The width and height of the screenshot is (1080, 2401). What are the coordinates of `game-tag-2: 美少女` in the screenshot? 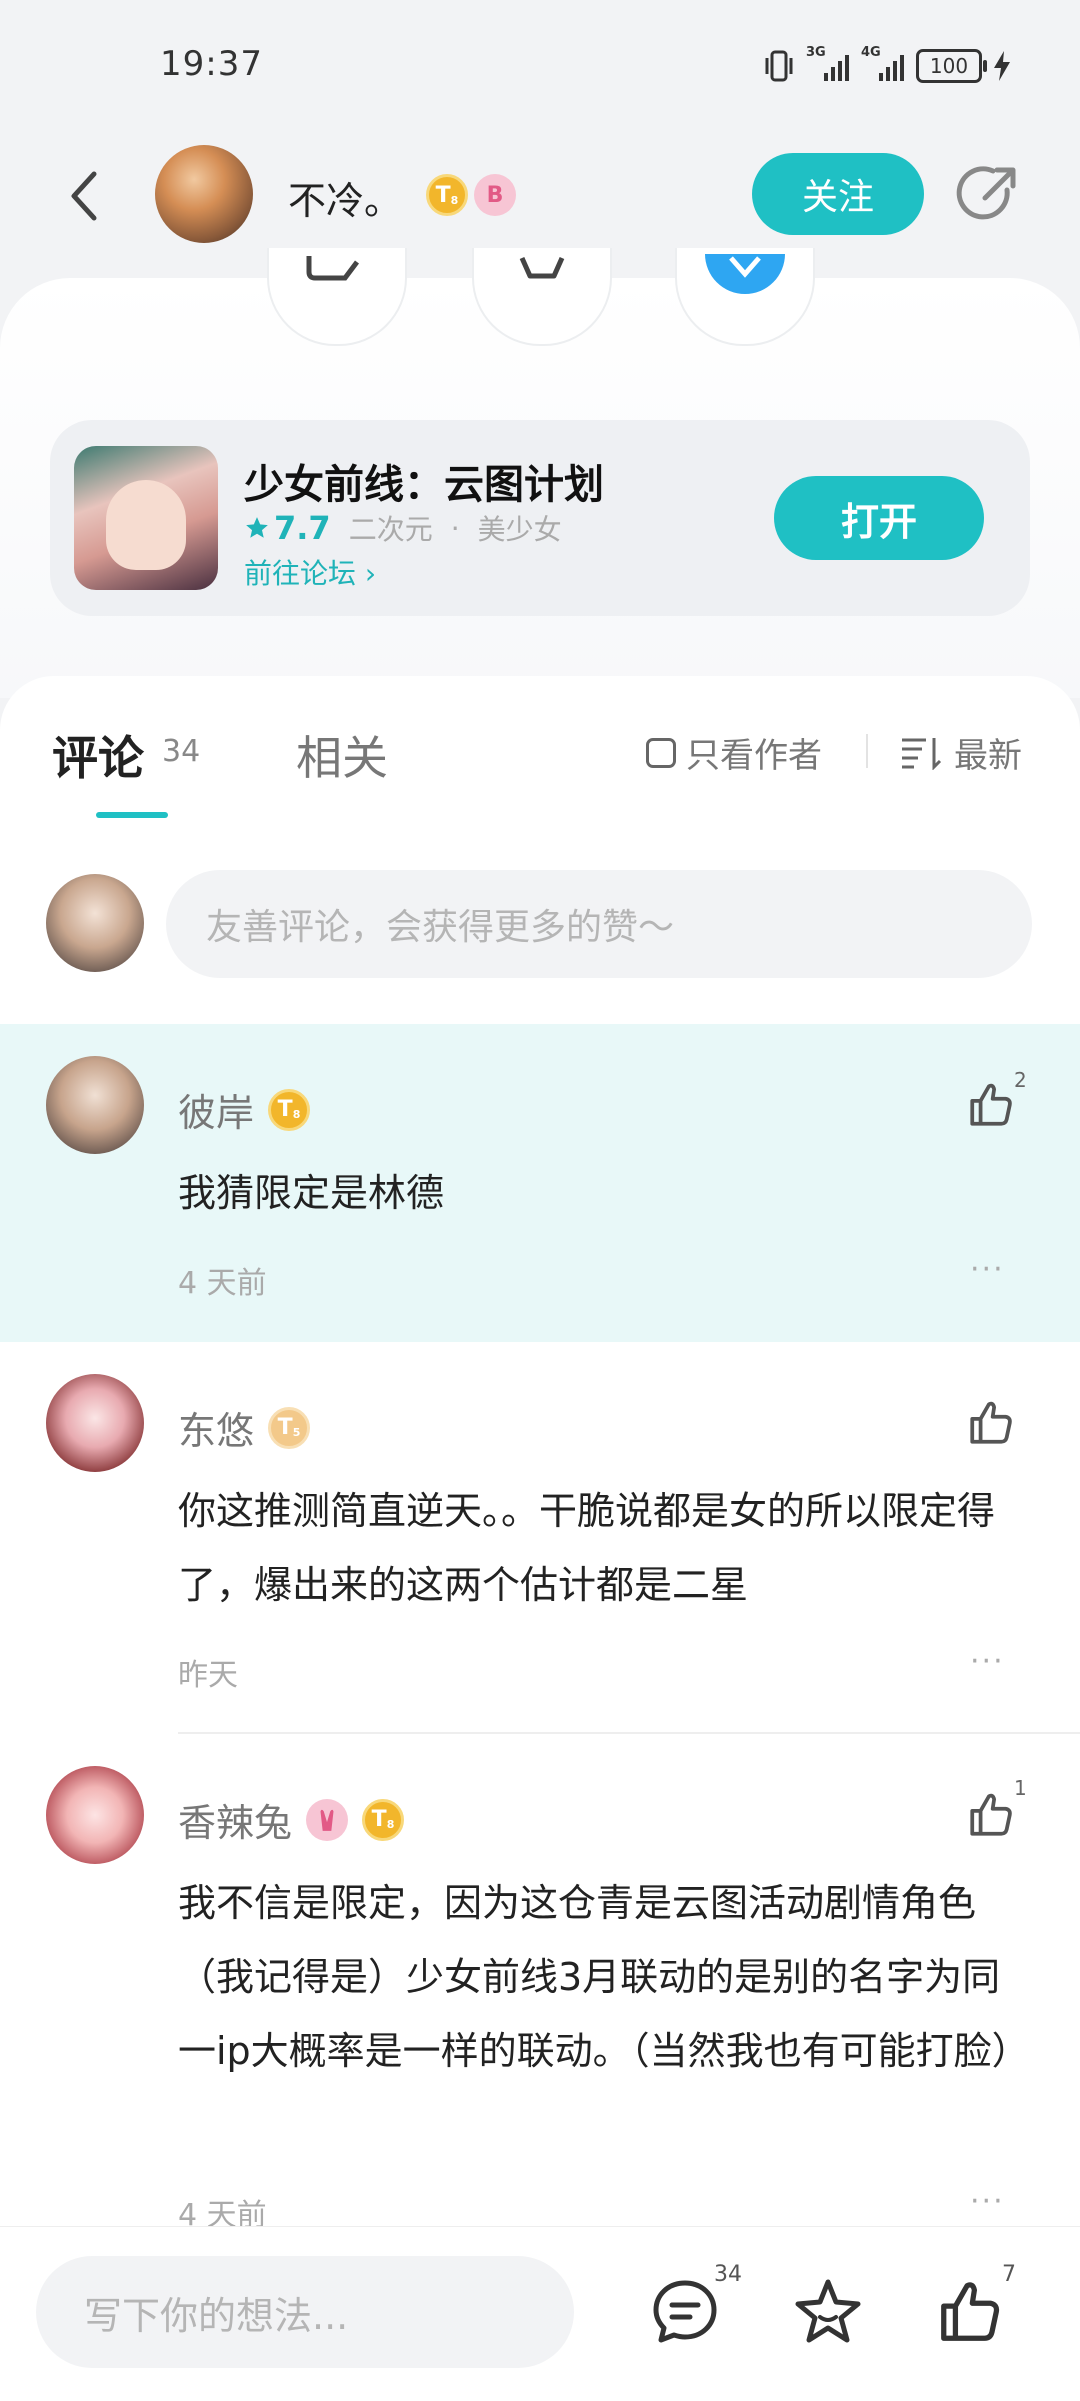 It's located at (519, 529).